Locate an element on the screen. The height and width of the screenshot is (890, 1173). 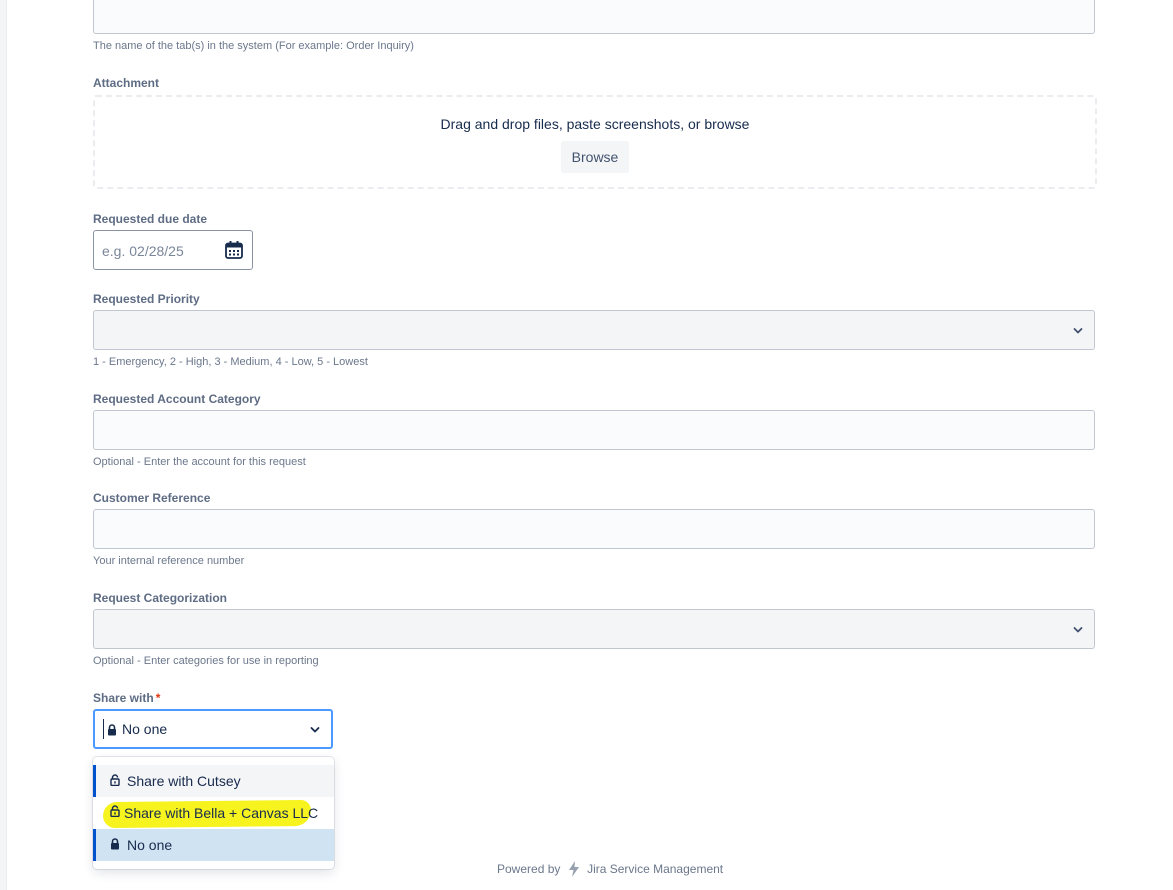
customer-reference-help: Your internal reference number is located at coordinates (169, 561).